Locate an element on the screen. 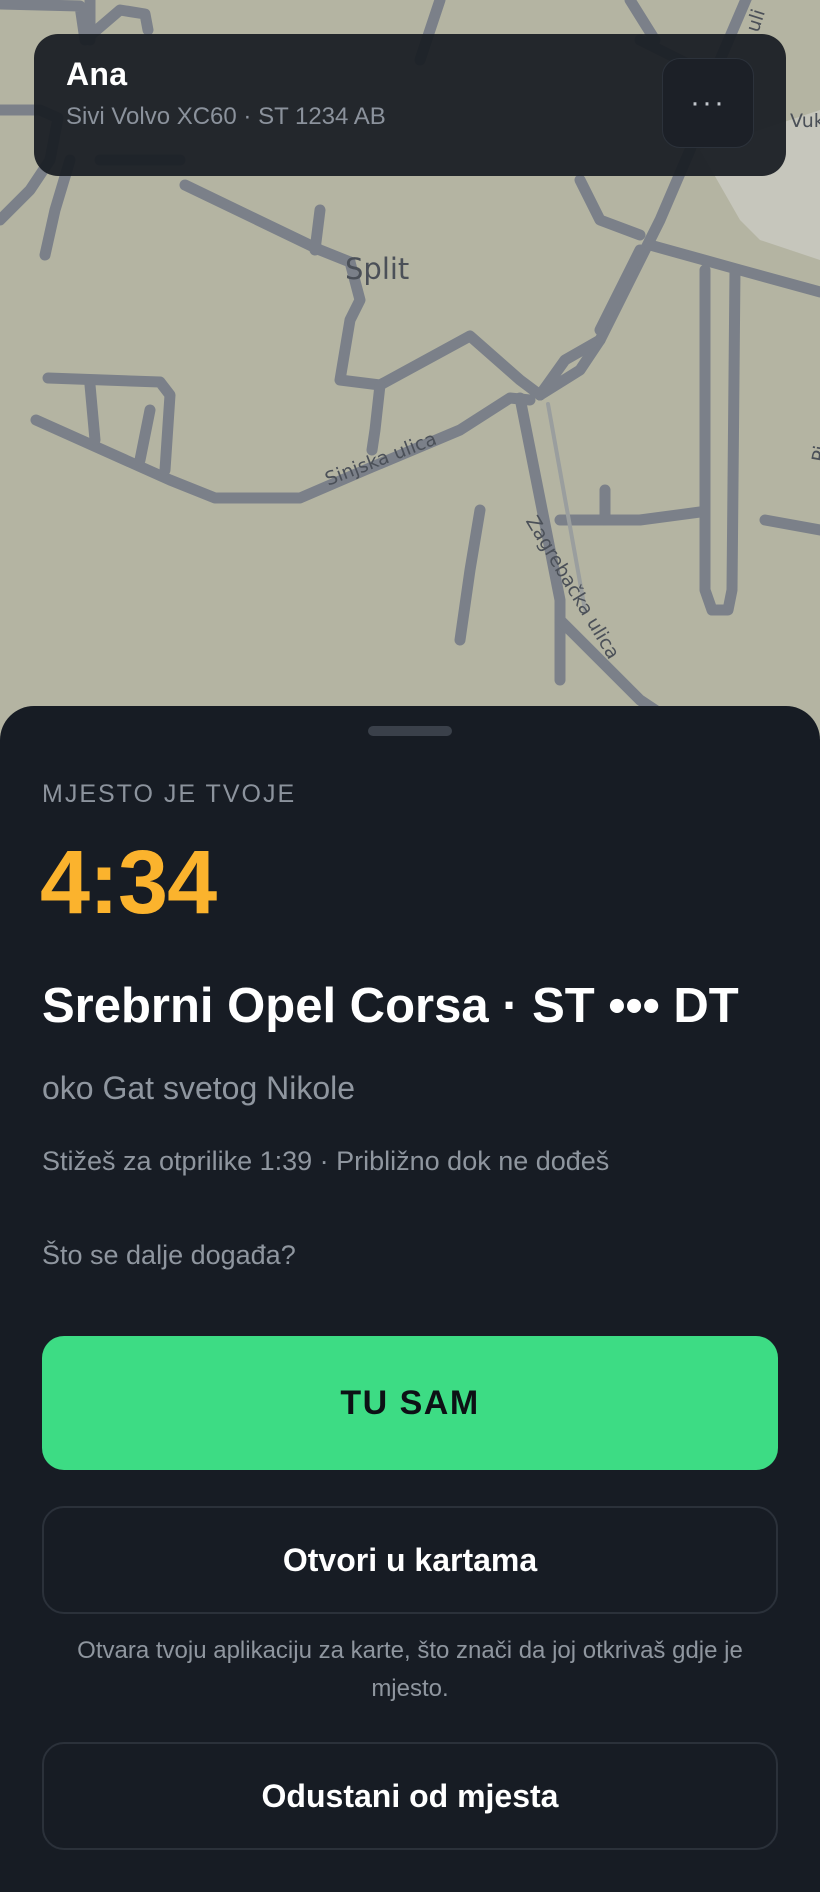 The width and height of the screenshot is (820, 1892). map-city-label: Split is located at coordinates (377, 269).